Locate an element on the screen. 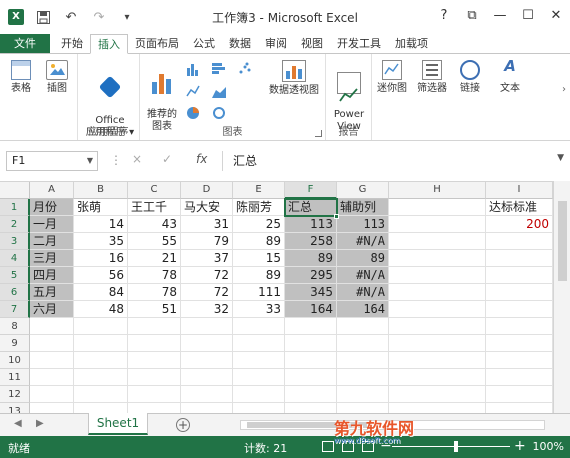 The image size is (570, 458). cell-b2: 14 is located at coordinates (101, 224).